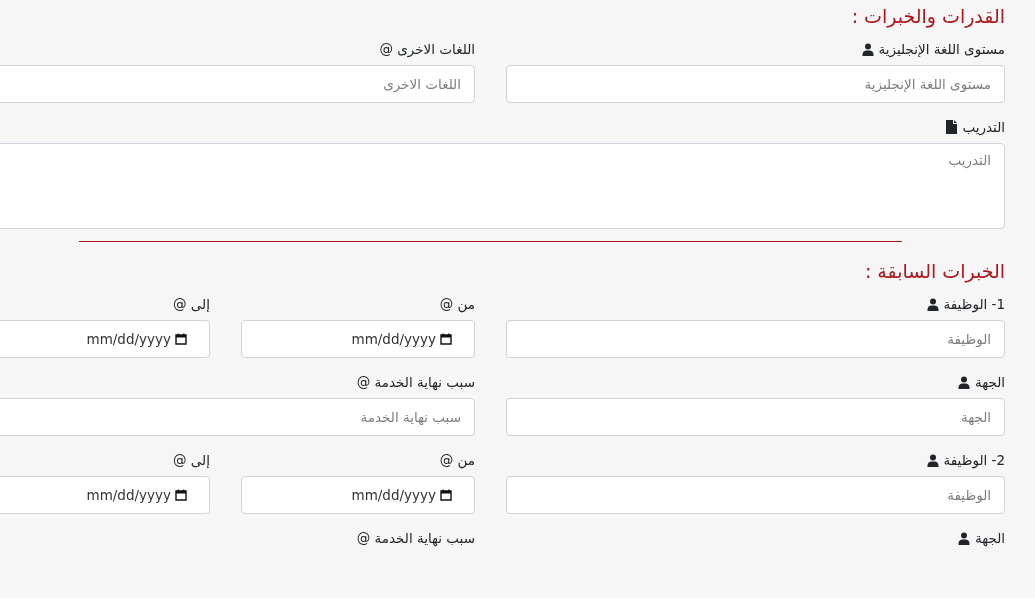 Image resolution: width=1035 pixels, height=598 pixels. Describe the element at coordinates (934, 271) in the screenshot. I see `section-heading: الخبرات السابقة :` at that location.